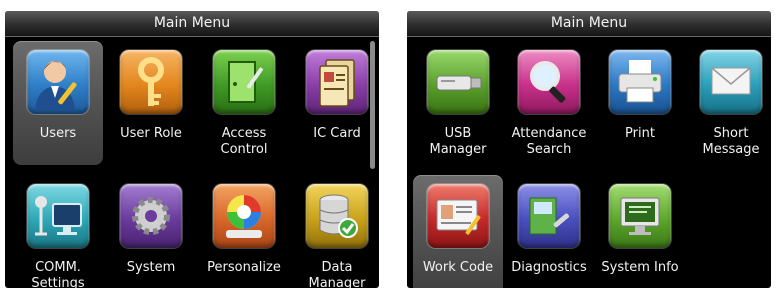 The image size is (776, 291). What do you see at coordinates (151, 267) in the screenshot?
I see `menu-item-label: System` at bounding box center [151, 267].